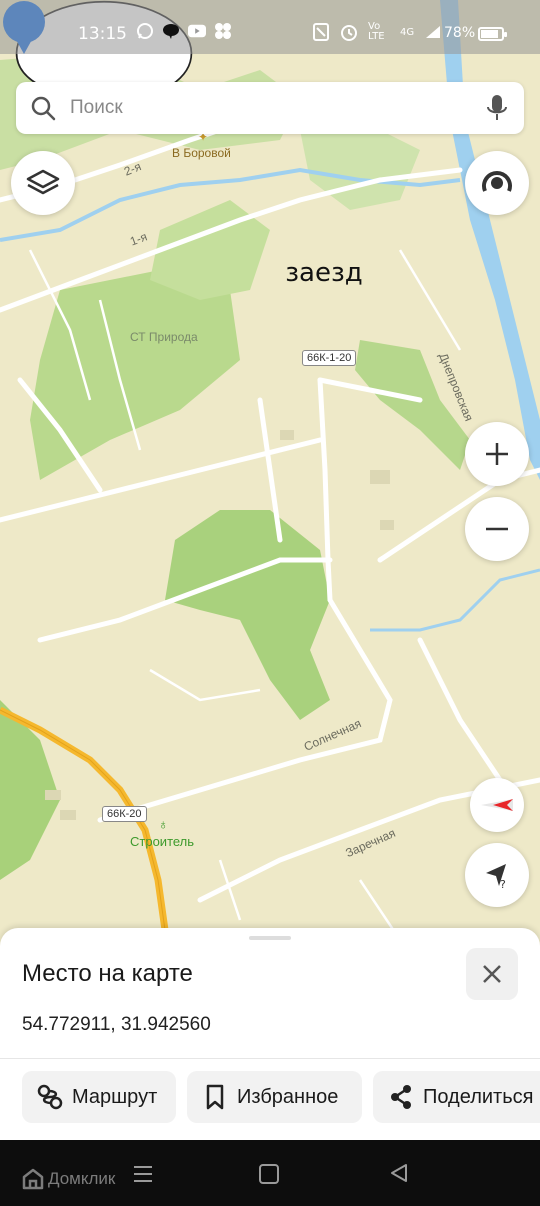 This screenshot has height=1206, width=540. I want to click on nfc-icon, so click(321, 32).